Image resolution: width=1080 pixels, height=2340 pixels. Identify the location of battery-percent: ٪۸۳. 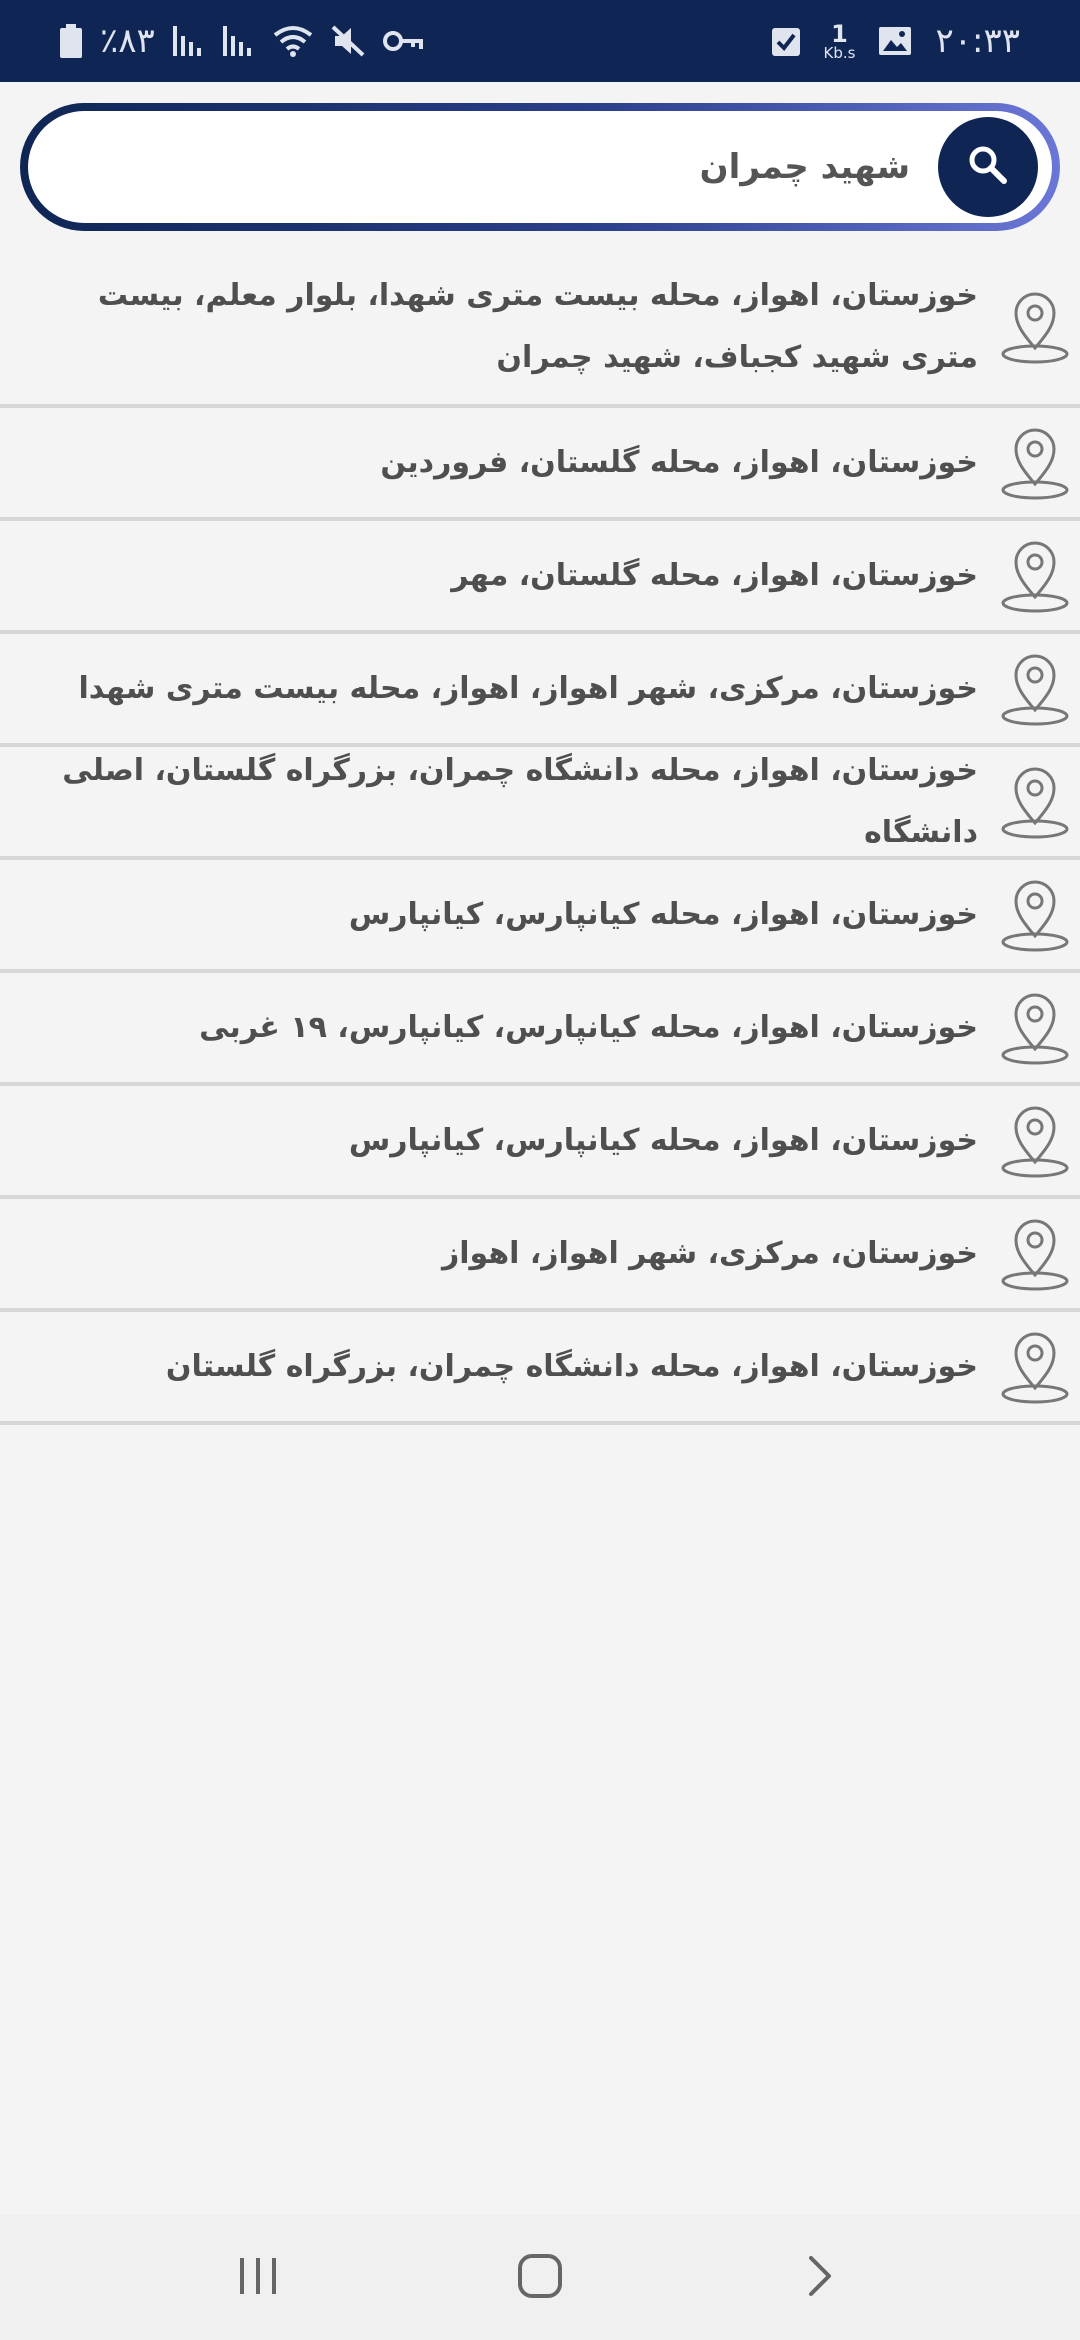
(127, 41).